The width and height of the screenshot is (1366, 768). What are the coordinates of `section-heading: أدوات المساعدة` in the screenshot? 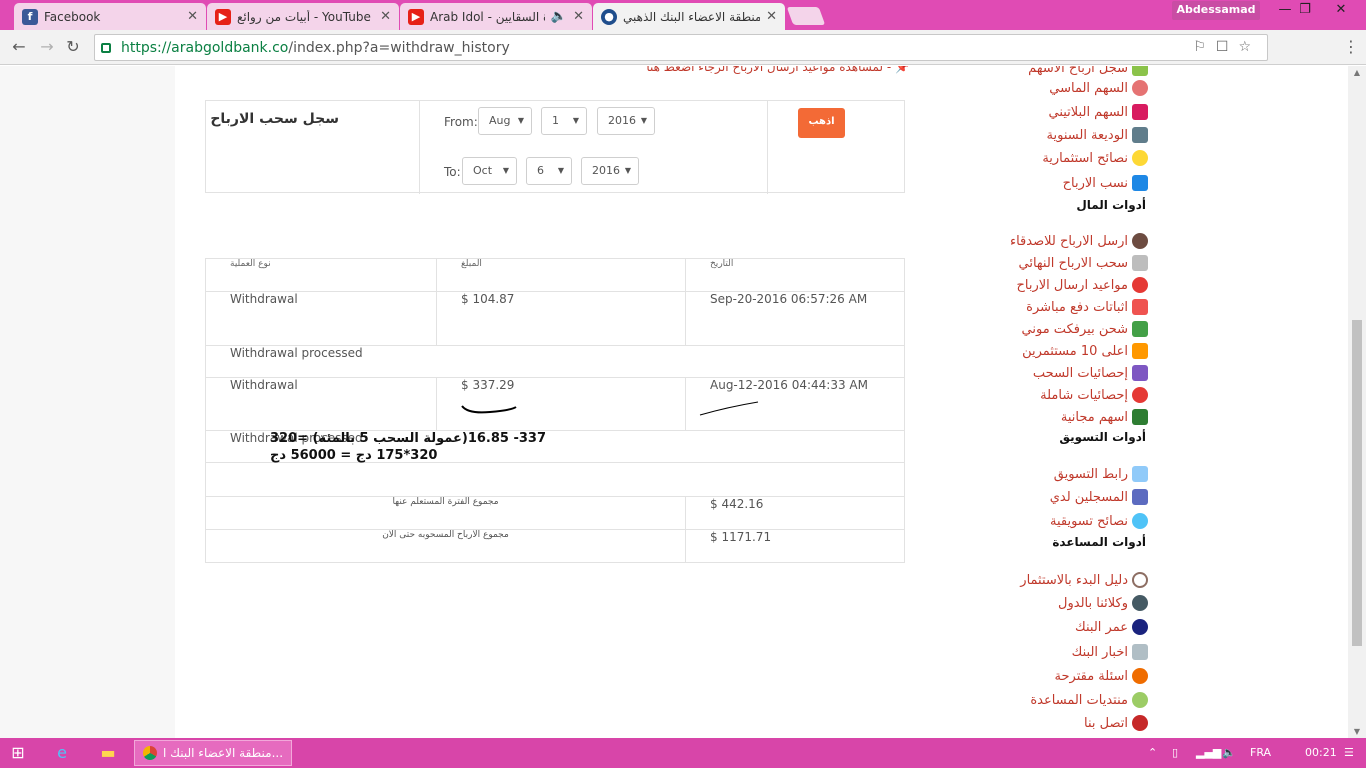 It's located at (1099, 542).